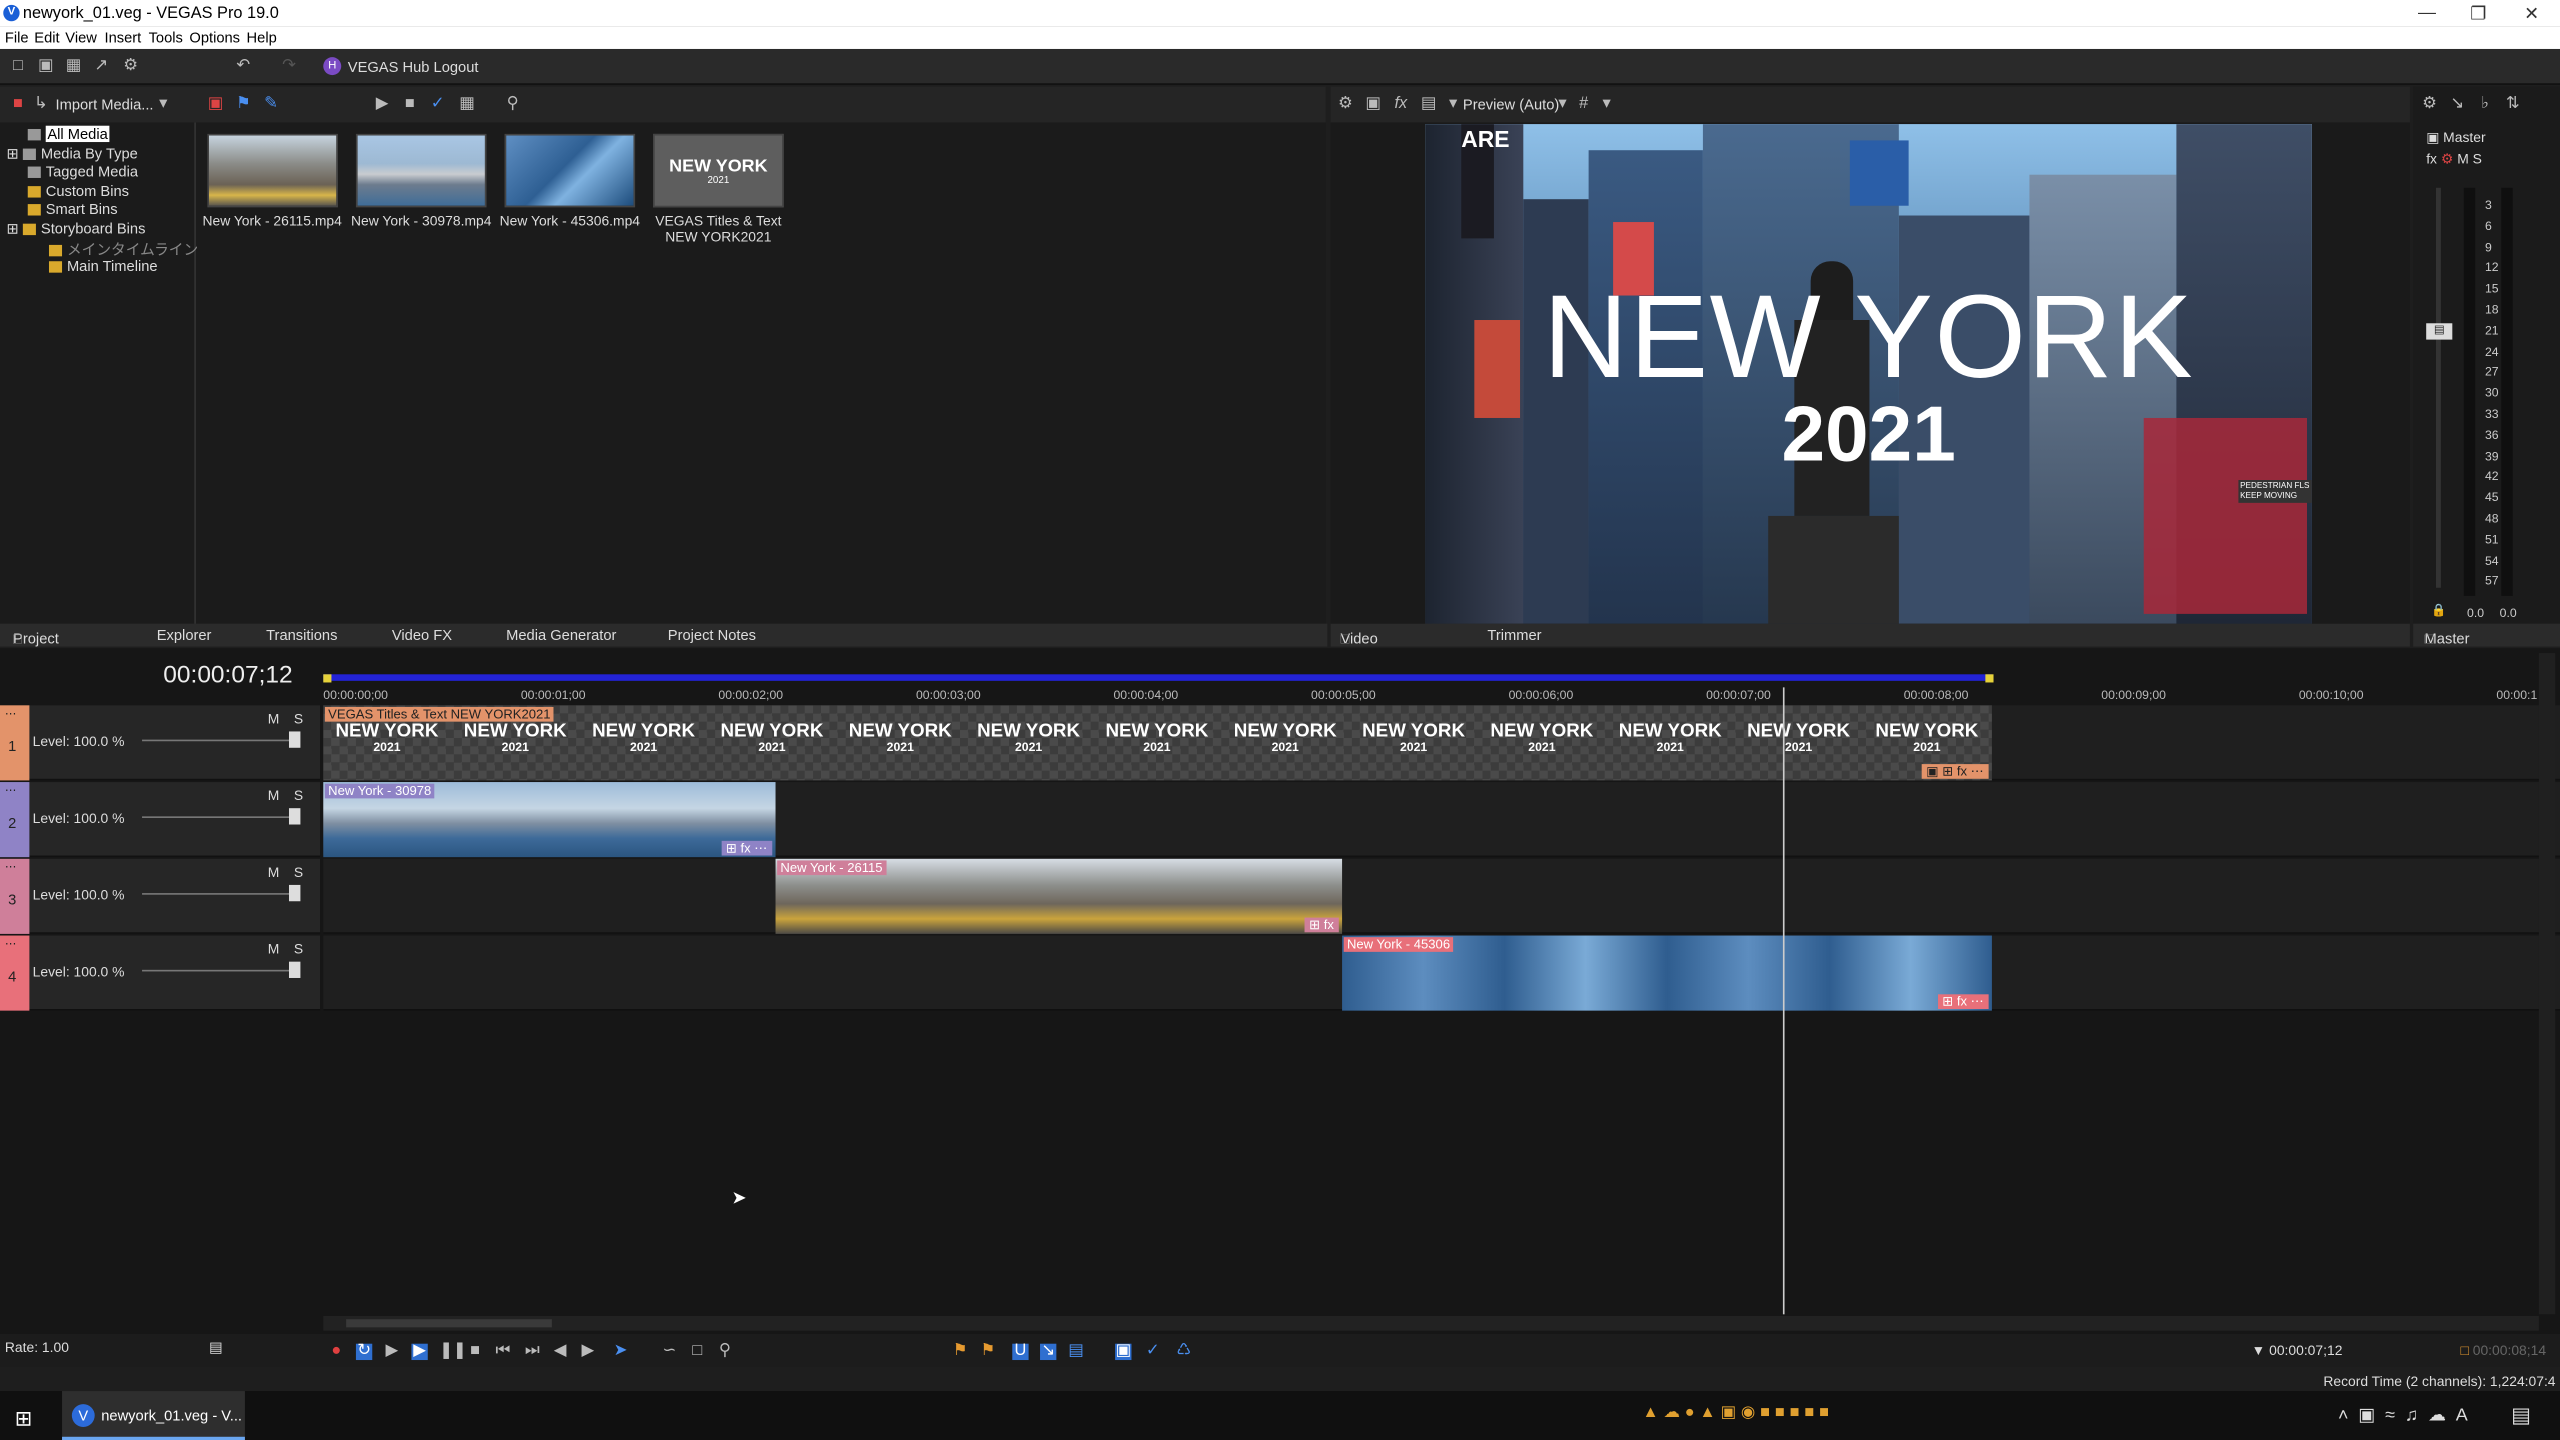 This screenshot has width=2560, height=1440. I want to click on clip-title-fx-button: ▣ ⊞ fx ⋯, so click(1955, 771).